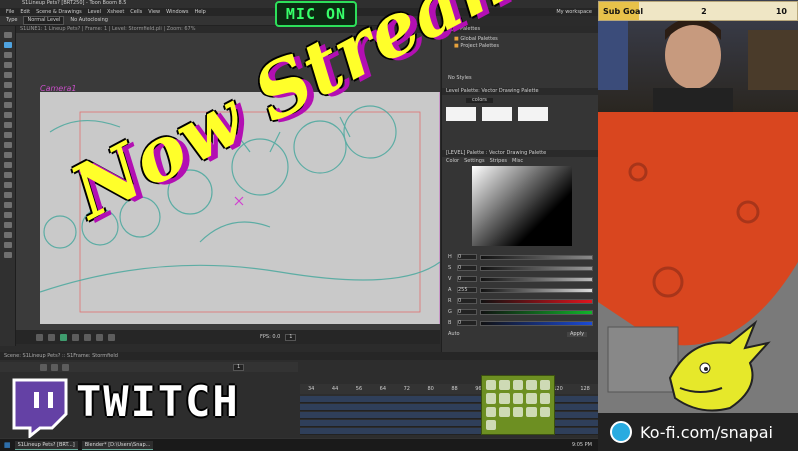 This screenshot has height=451, width=798. I want to click on style-name-field: colors, so click(479, 100).